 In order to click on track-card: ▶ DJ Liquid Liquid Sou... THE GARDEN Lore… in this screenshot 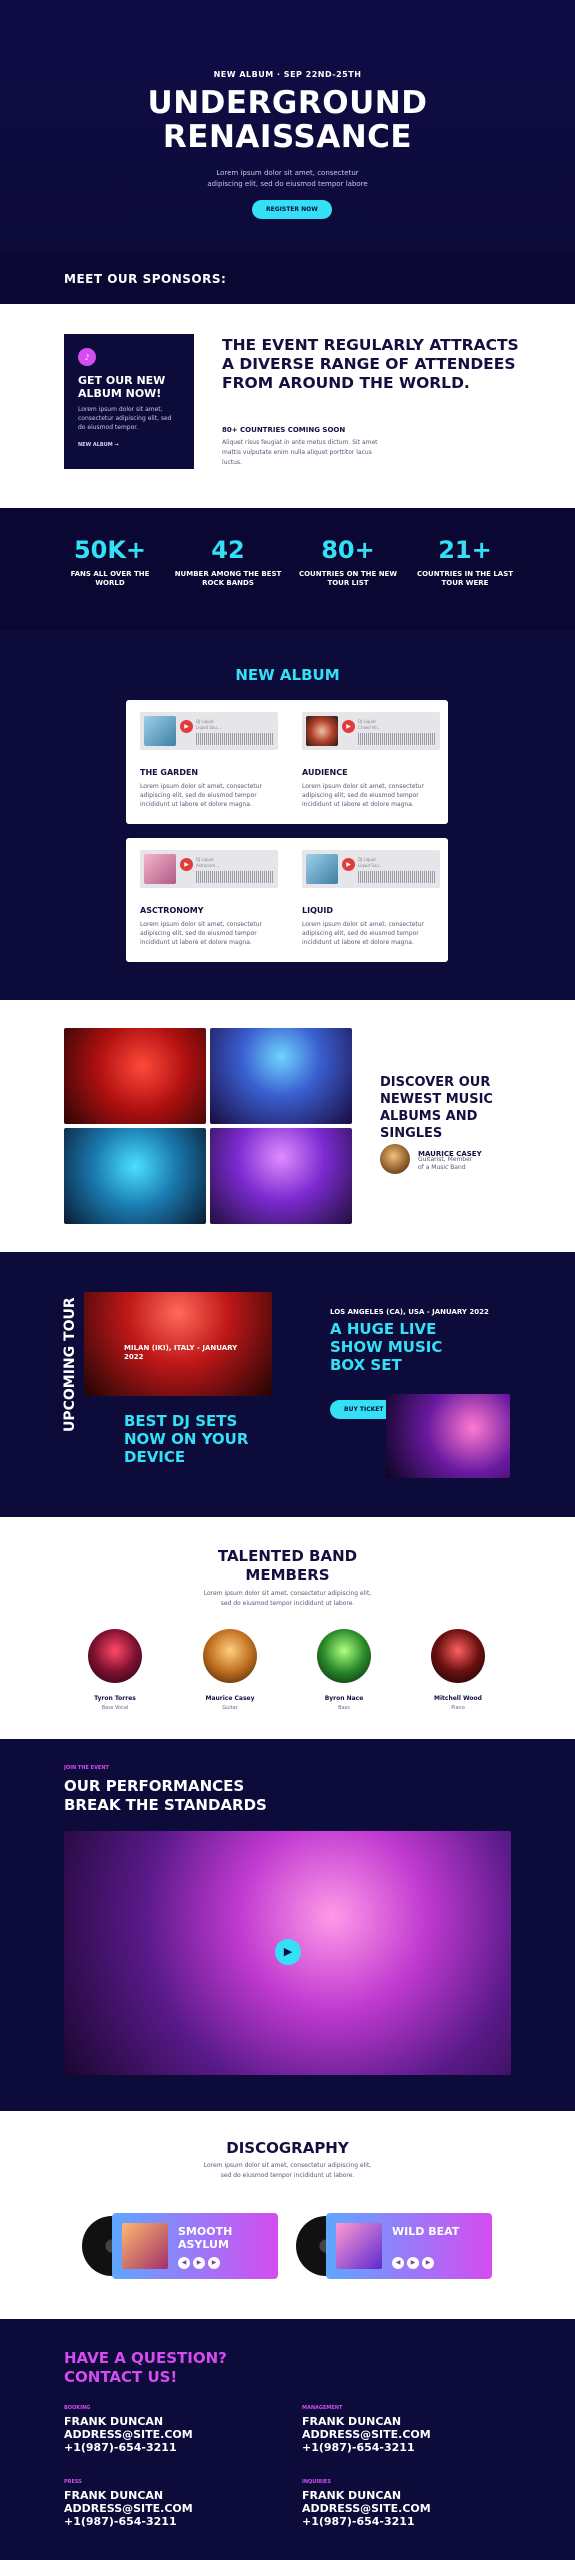, I will do `click(209, 760)`.